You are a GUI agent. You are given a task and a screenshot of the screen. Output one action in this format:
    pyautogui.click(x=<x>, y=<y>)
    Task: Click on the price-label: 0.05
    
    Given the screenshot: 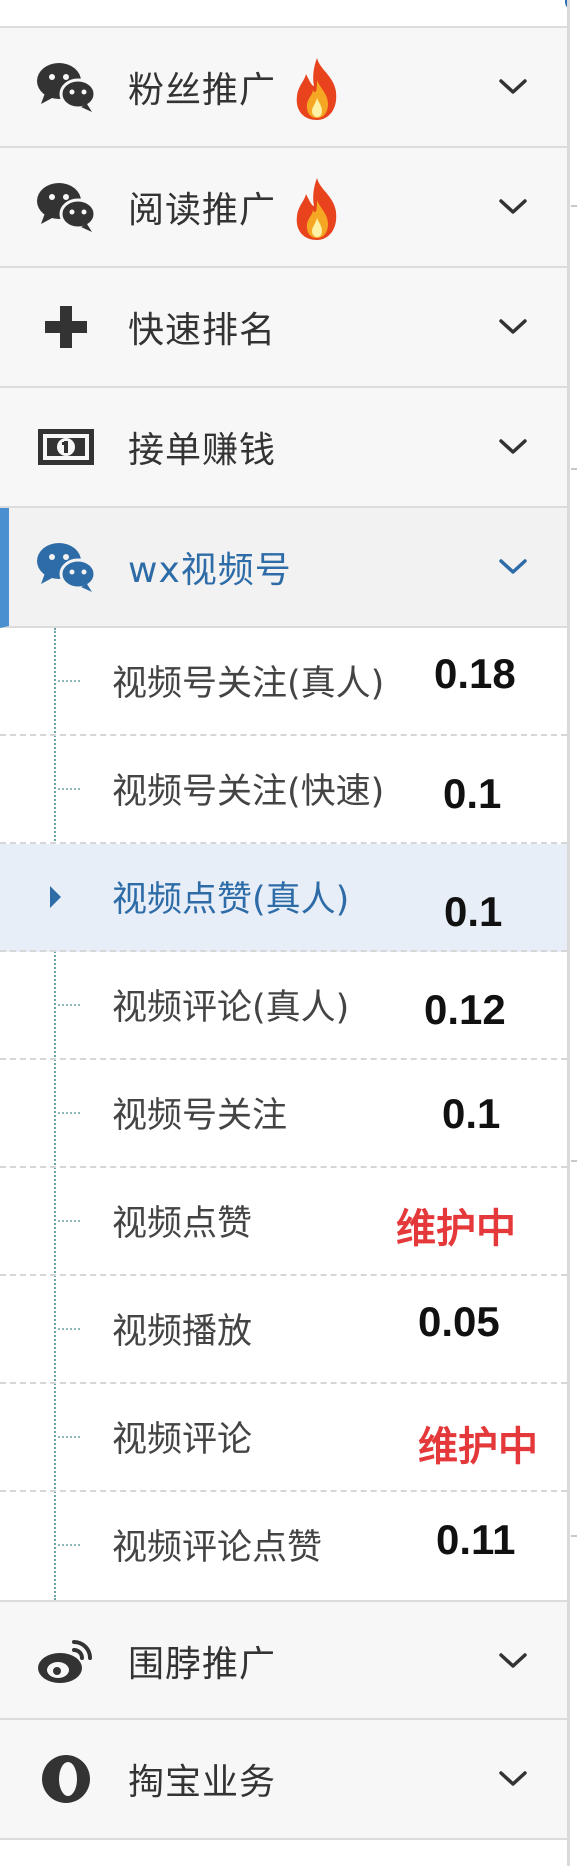 What is the action you would take?
    pyautogui.click(x=459, y=1321)
    